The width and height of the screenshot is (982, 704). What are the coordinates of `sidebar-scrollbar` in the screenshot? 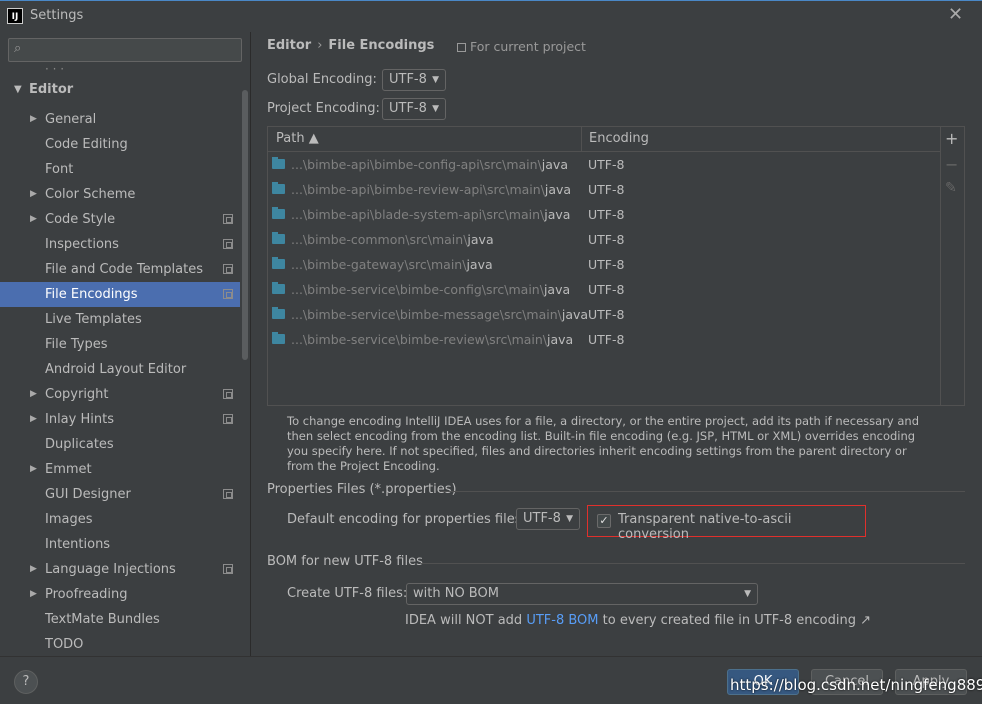 It's located at (245, 225).